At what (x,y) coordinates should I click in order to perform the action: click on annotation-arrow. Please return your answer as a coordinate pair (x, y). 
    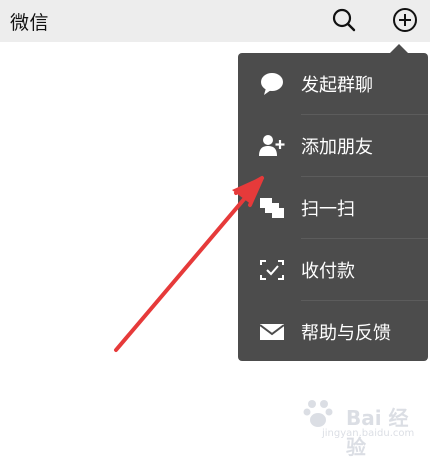
    Looking at the image, I should click on (189, 264).